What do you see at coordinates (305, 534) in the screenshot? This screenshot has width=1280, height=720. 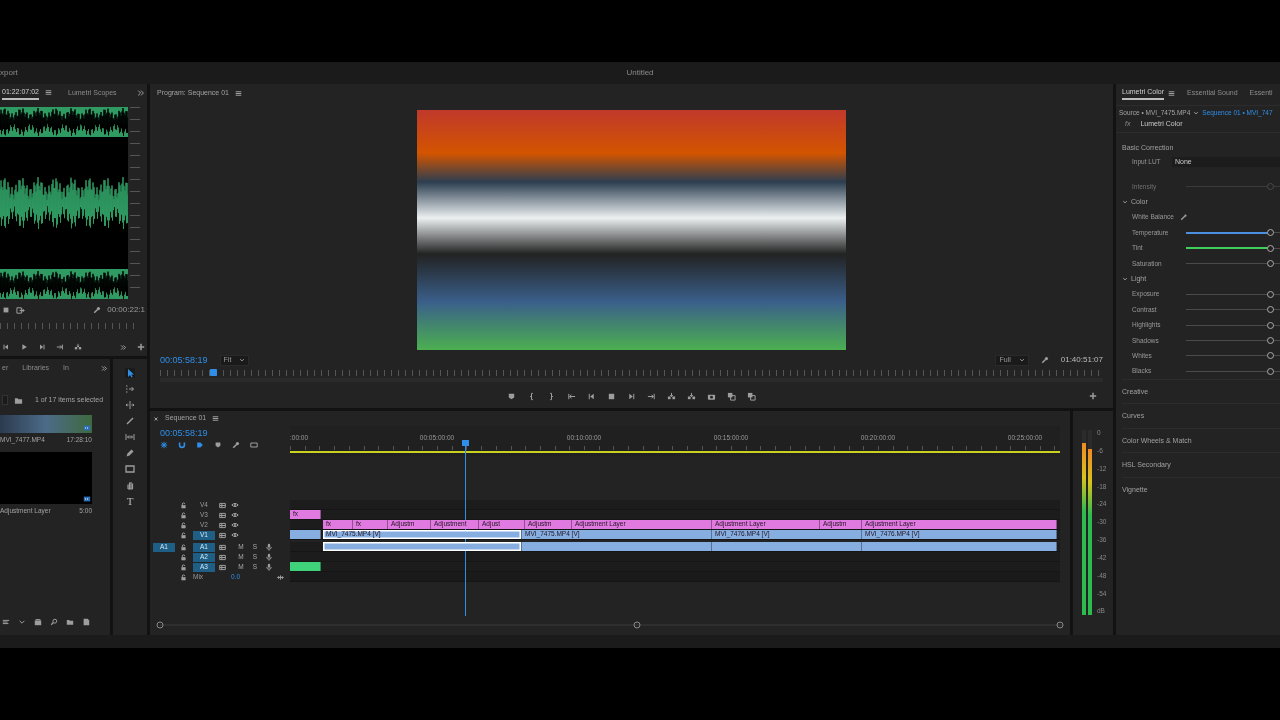 I see `video-clip` at bounding box center [305, 534].